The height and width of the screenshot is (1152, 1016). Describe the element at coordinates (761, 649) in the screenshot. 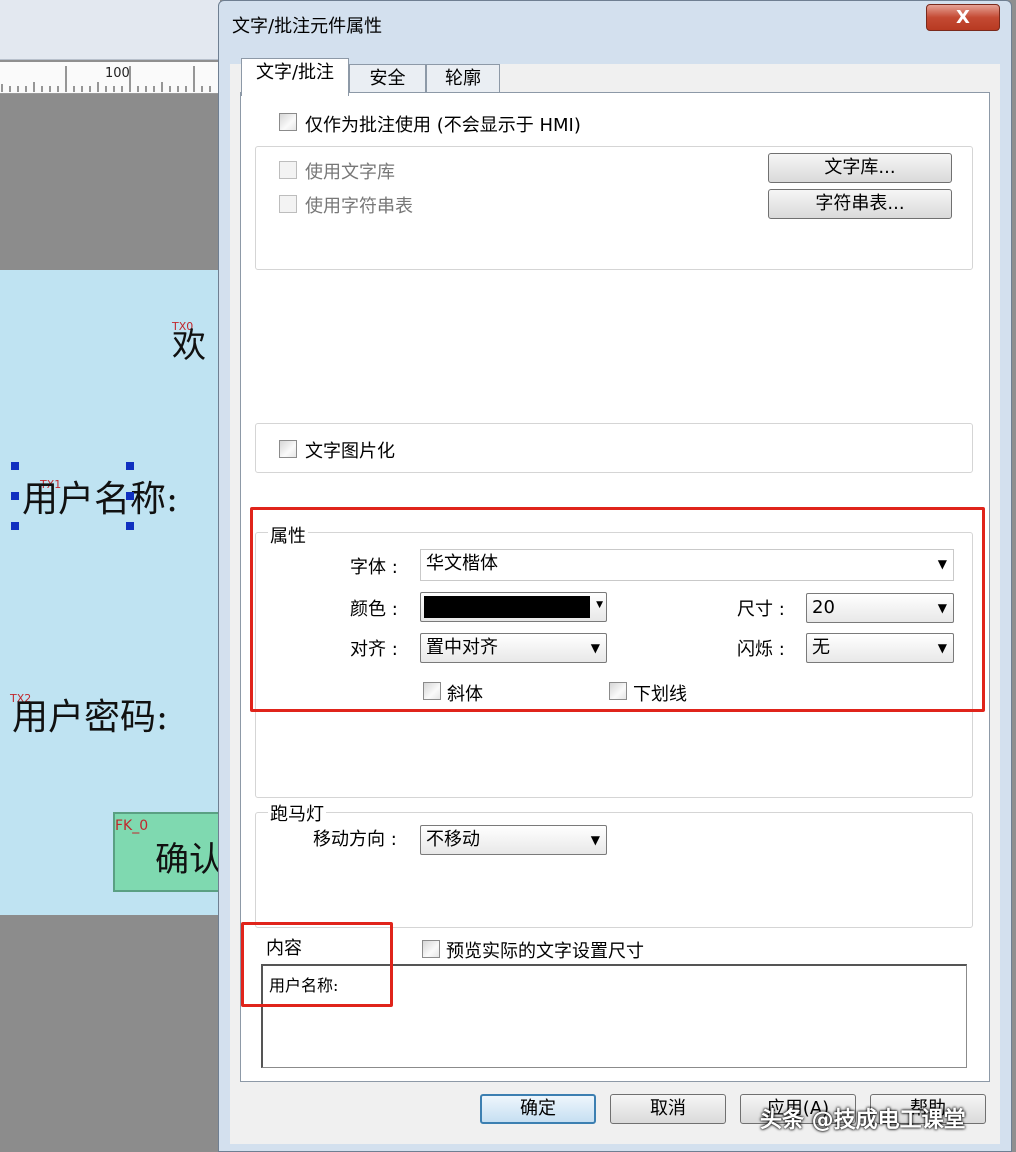

I see `blink-label: 闪烁 :` at that location.